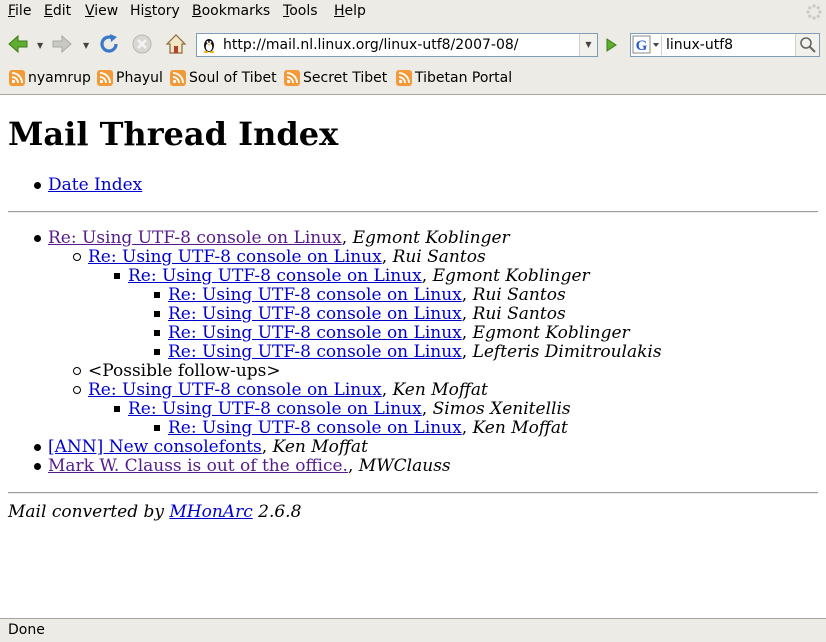 This screenshot has width=826, height=642. I want to click on bookmark-label: Phayul, so click(139, 78).